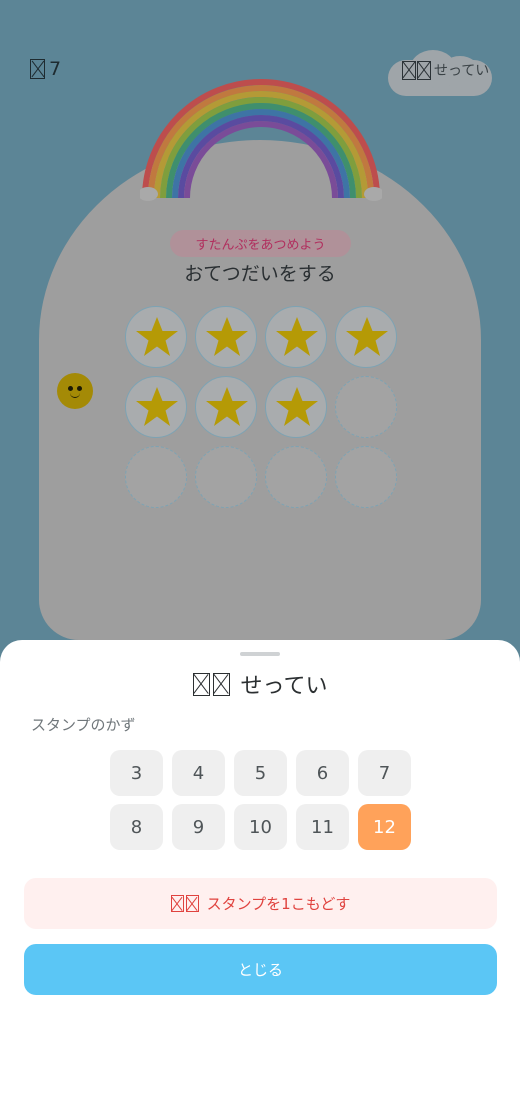  Describe the element at coordinates (260, 274) in the screenshot. I see `task-title: おてつだいをする` at that location.